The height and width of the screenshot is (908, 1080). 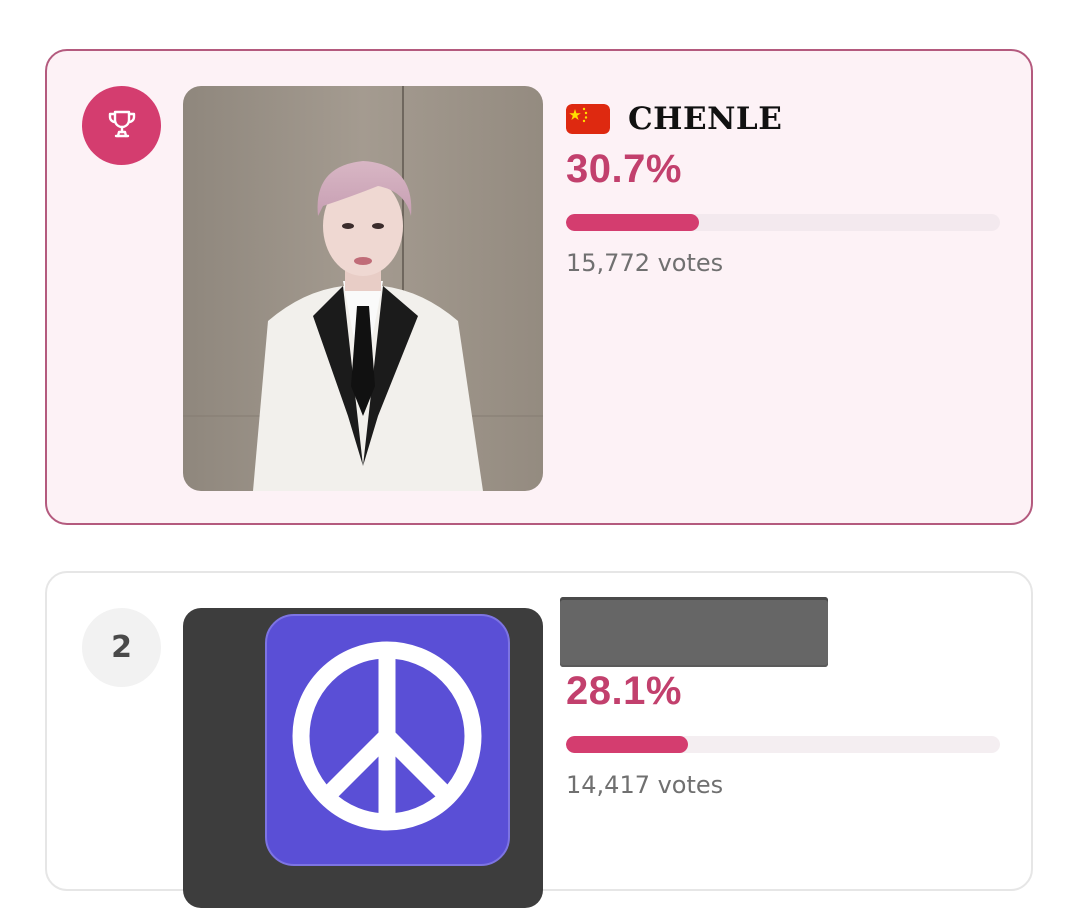 I want to click on redacted-name-block, so click(x=694, y=632).